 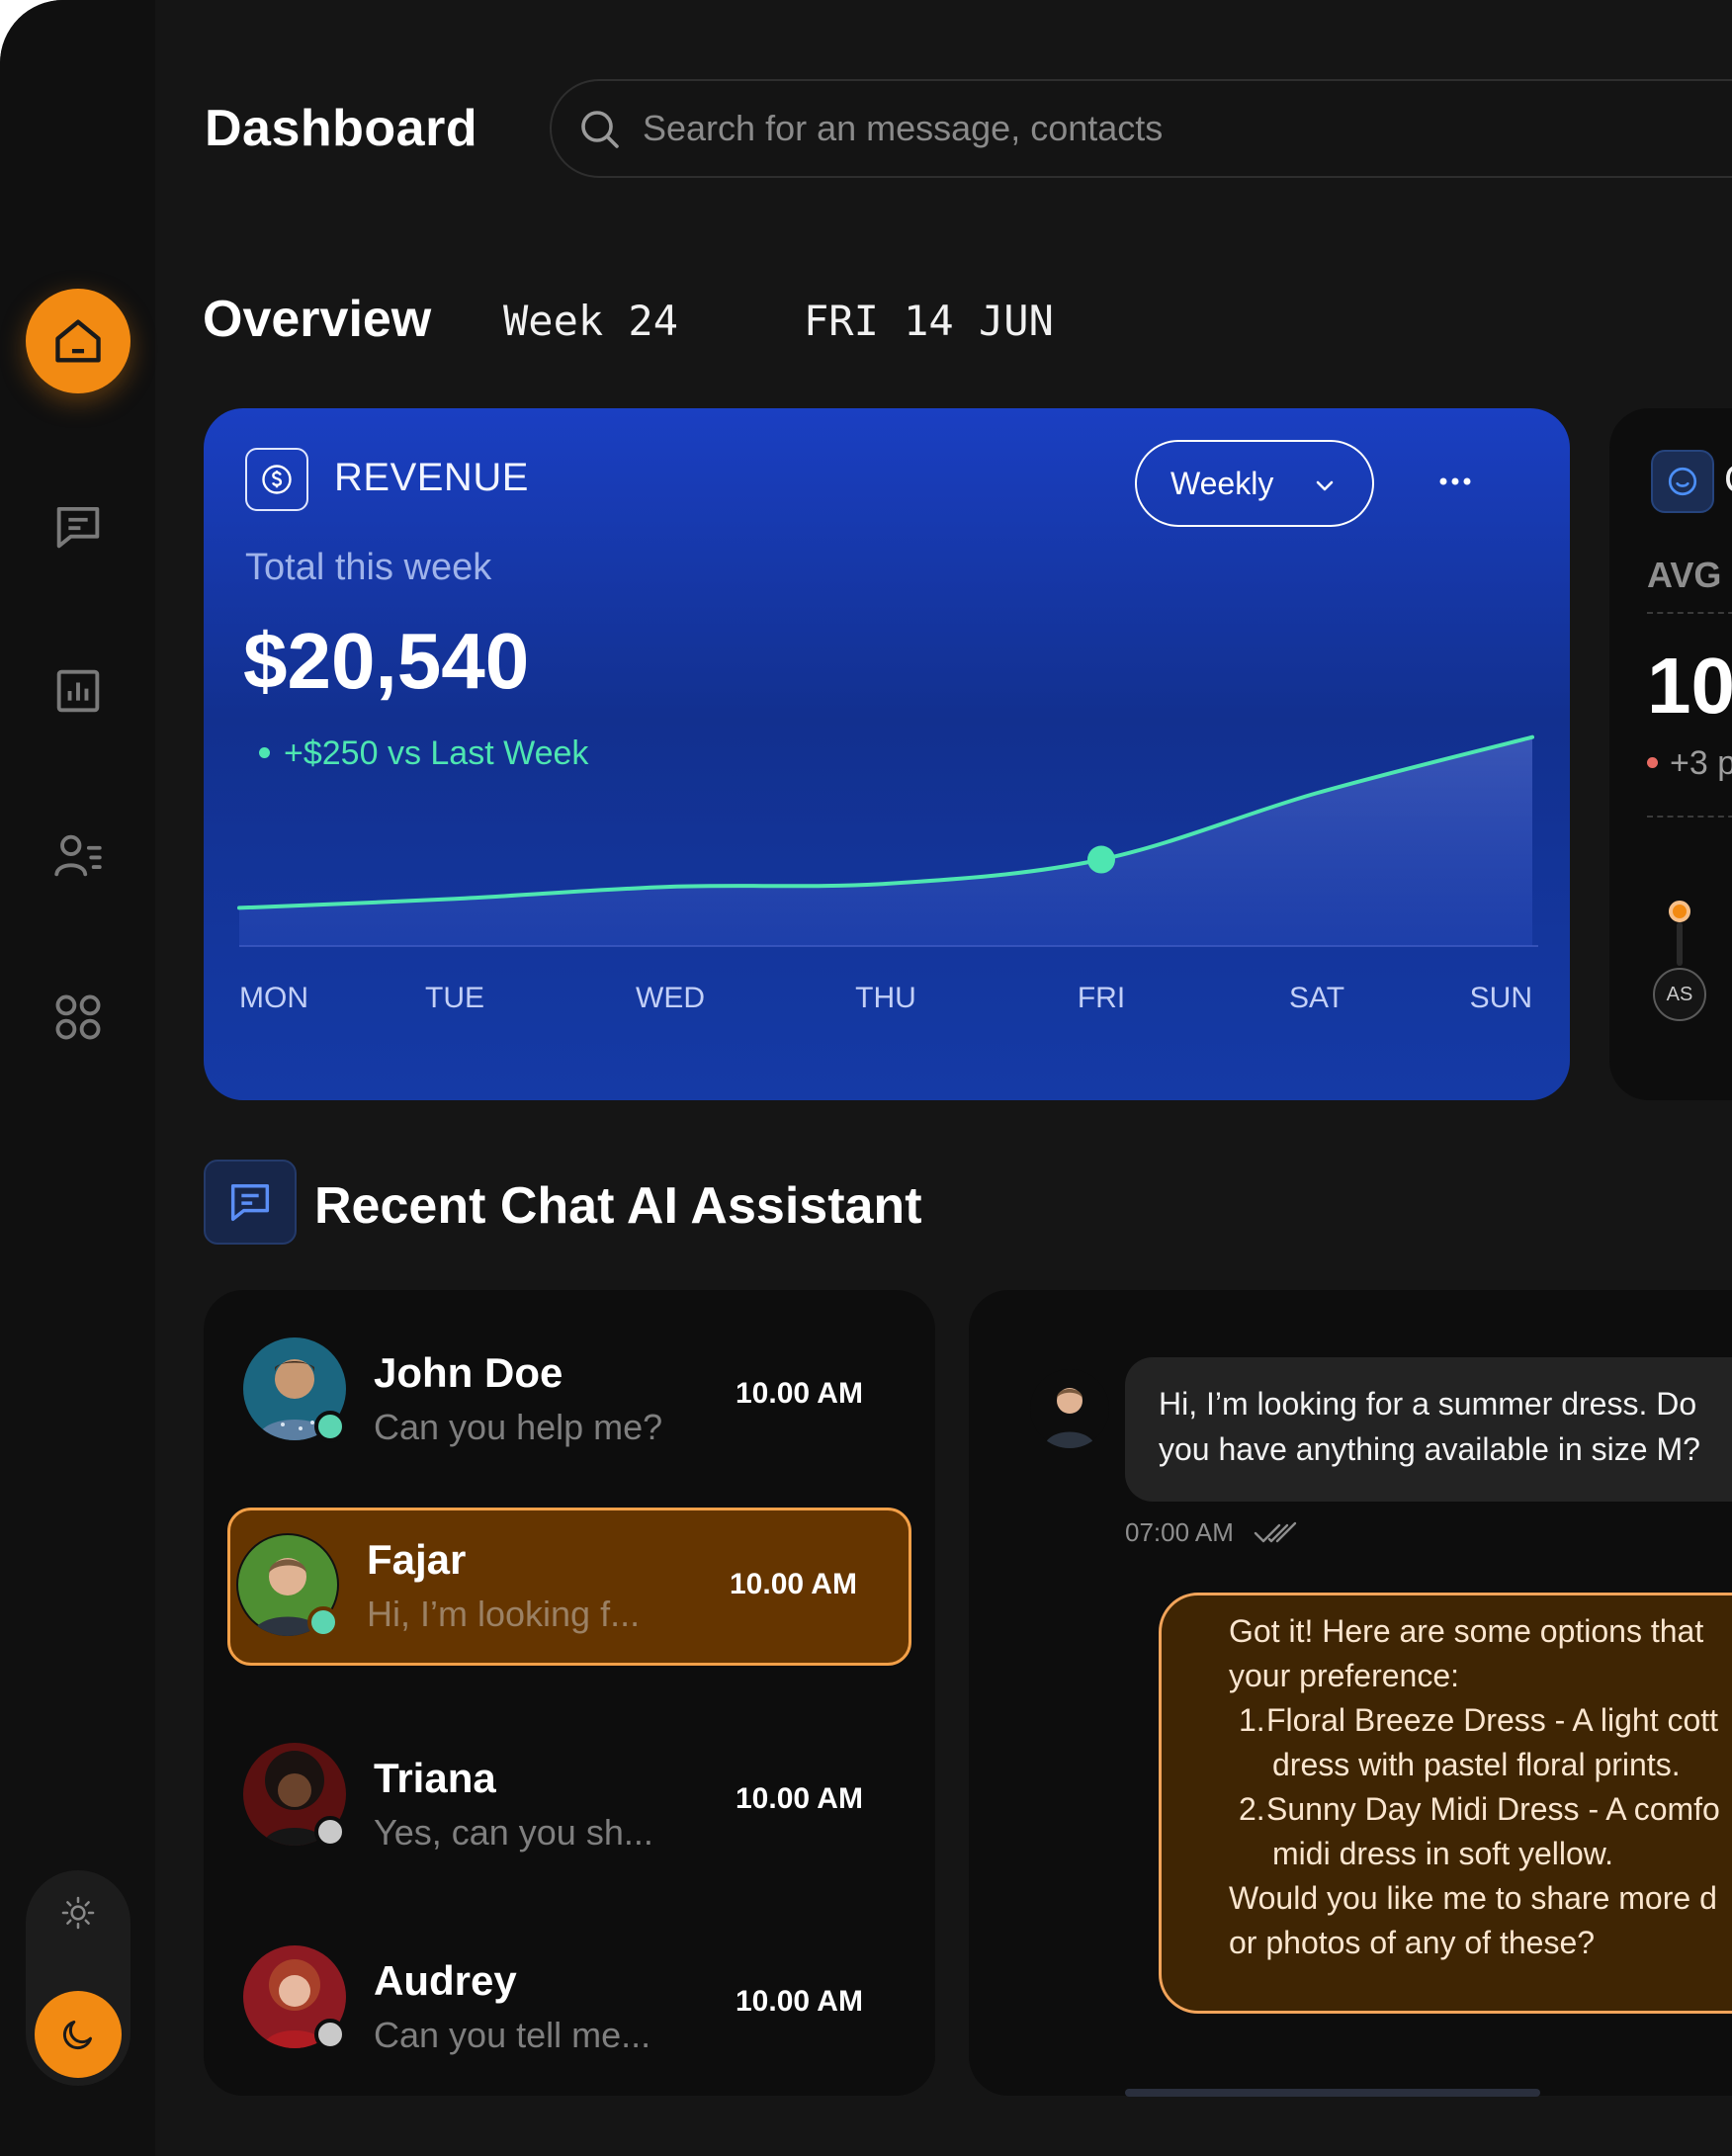 What do you see at coordinates (1679, 994) in the screenshot?
I see `agent-badge: AS` at bounding box center [1679, 994].